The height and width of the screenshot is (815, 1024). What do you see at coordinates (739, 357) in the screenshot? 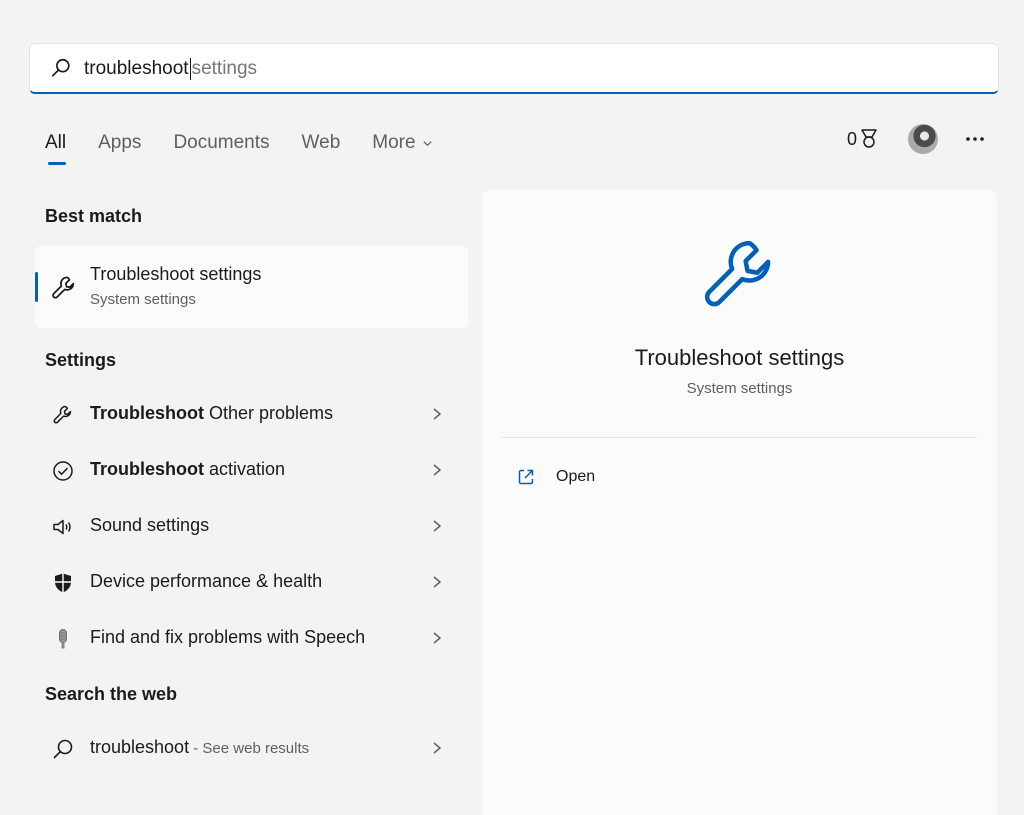
I see `preview-title: Troubleshoot settings` at bounding box center [739, 357].